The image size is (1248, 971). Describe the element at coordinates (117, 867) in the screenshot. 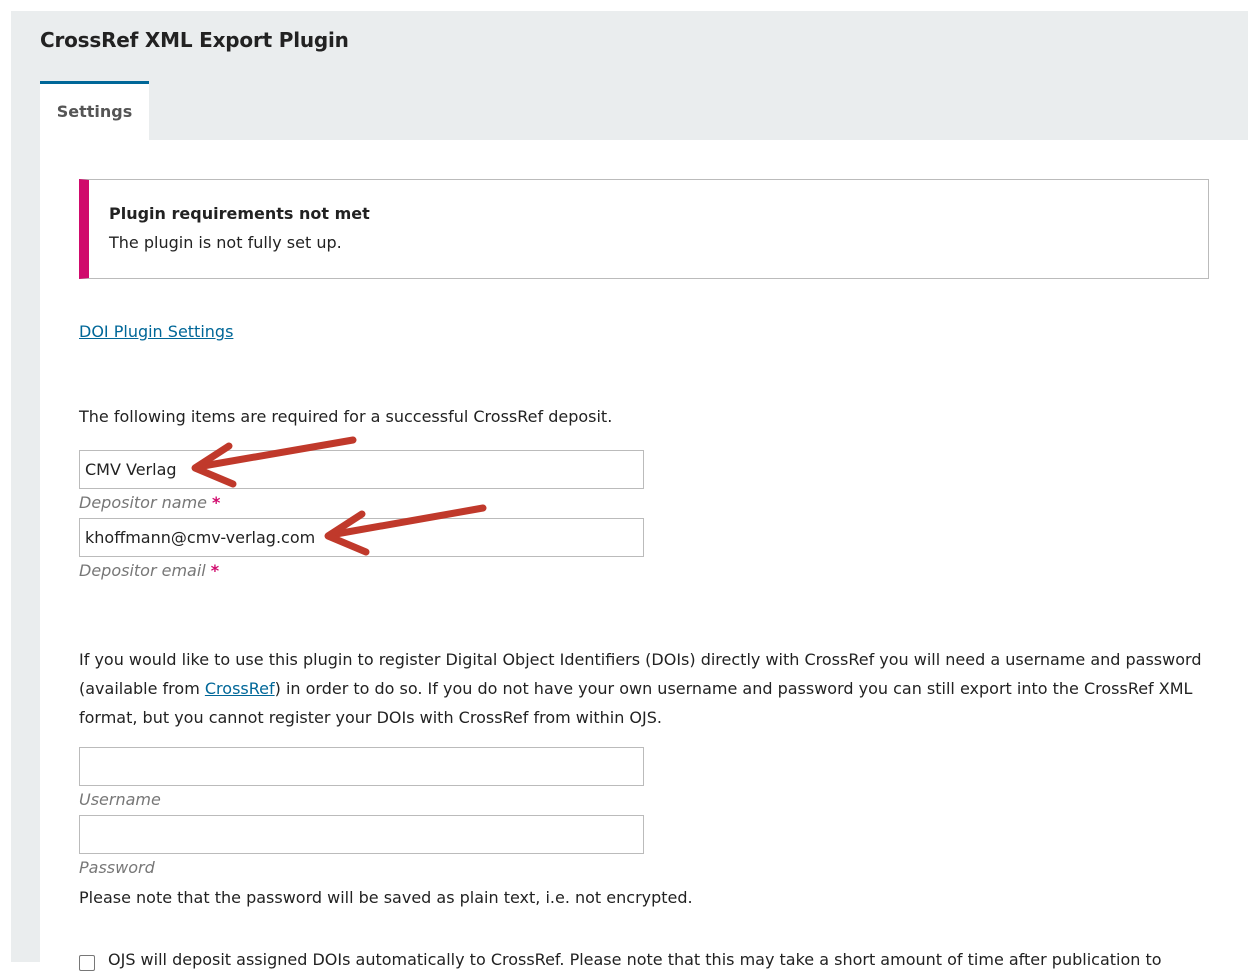

I see `password-label: Password` at that location.